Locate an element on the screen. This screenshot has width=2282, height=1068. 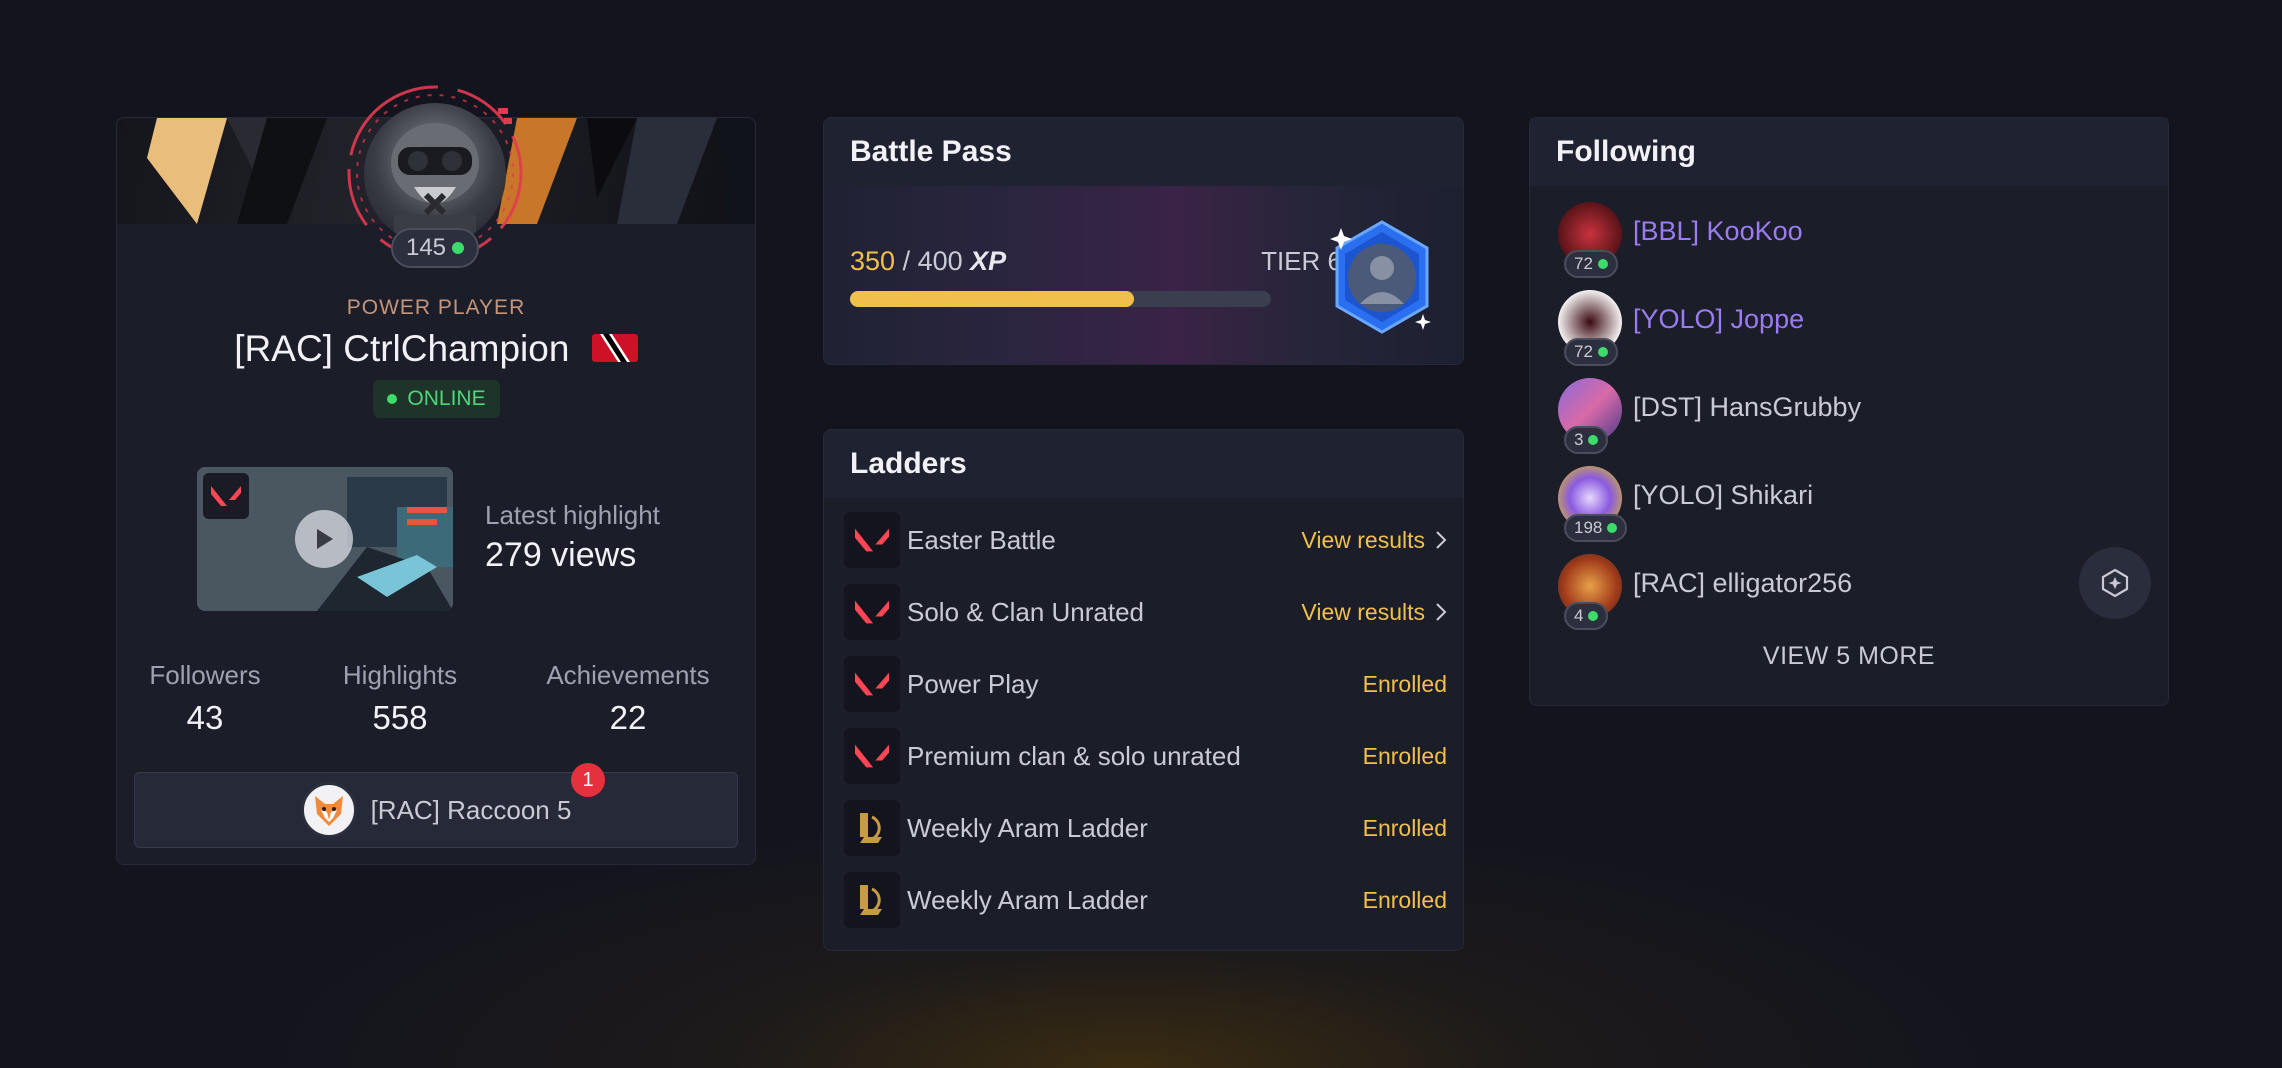
stat-value: 558 is located at coordinates (400, 717).